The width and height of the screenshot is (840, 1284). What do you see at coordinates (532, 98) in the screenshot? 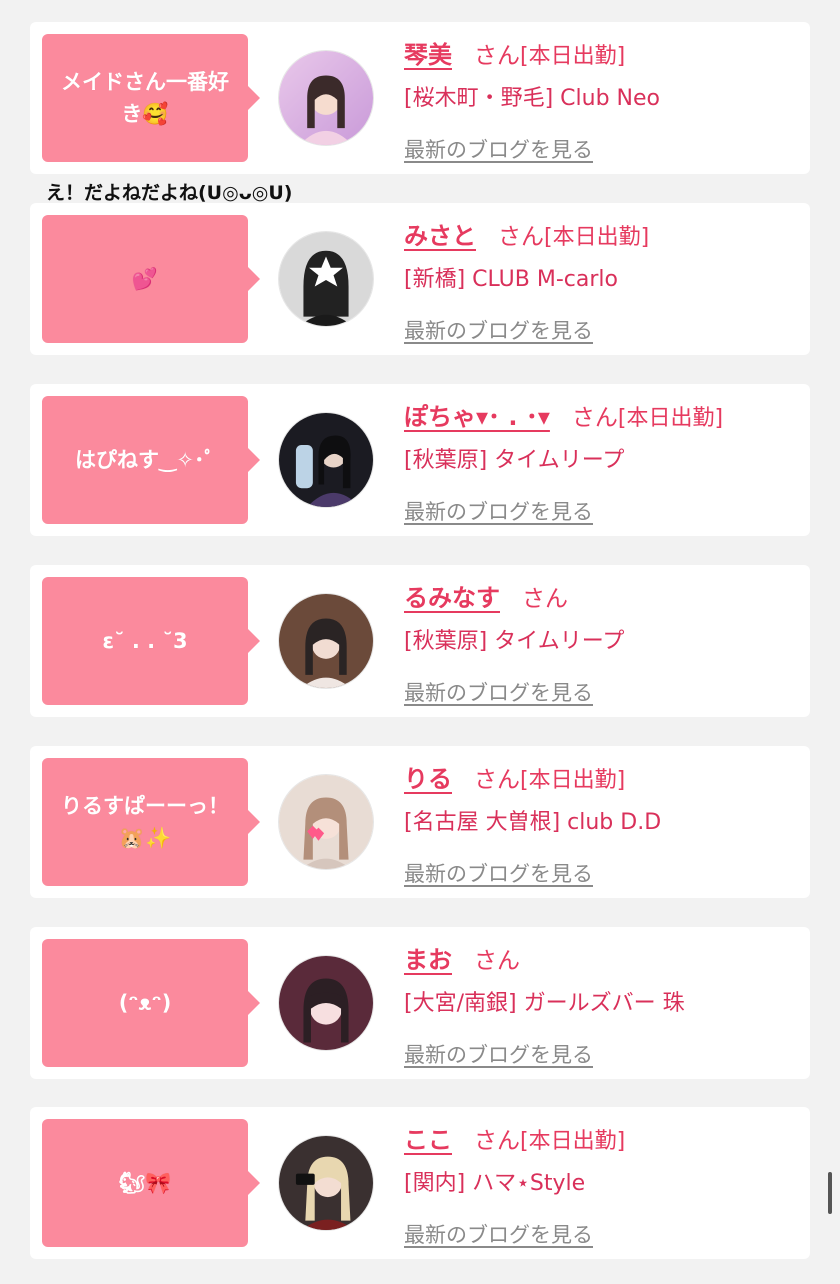
I see `shop-name: [桜木町・野毛] Club Neo` at bounding box center [532, 98].